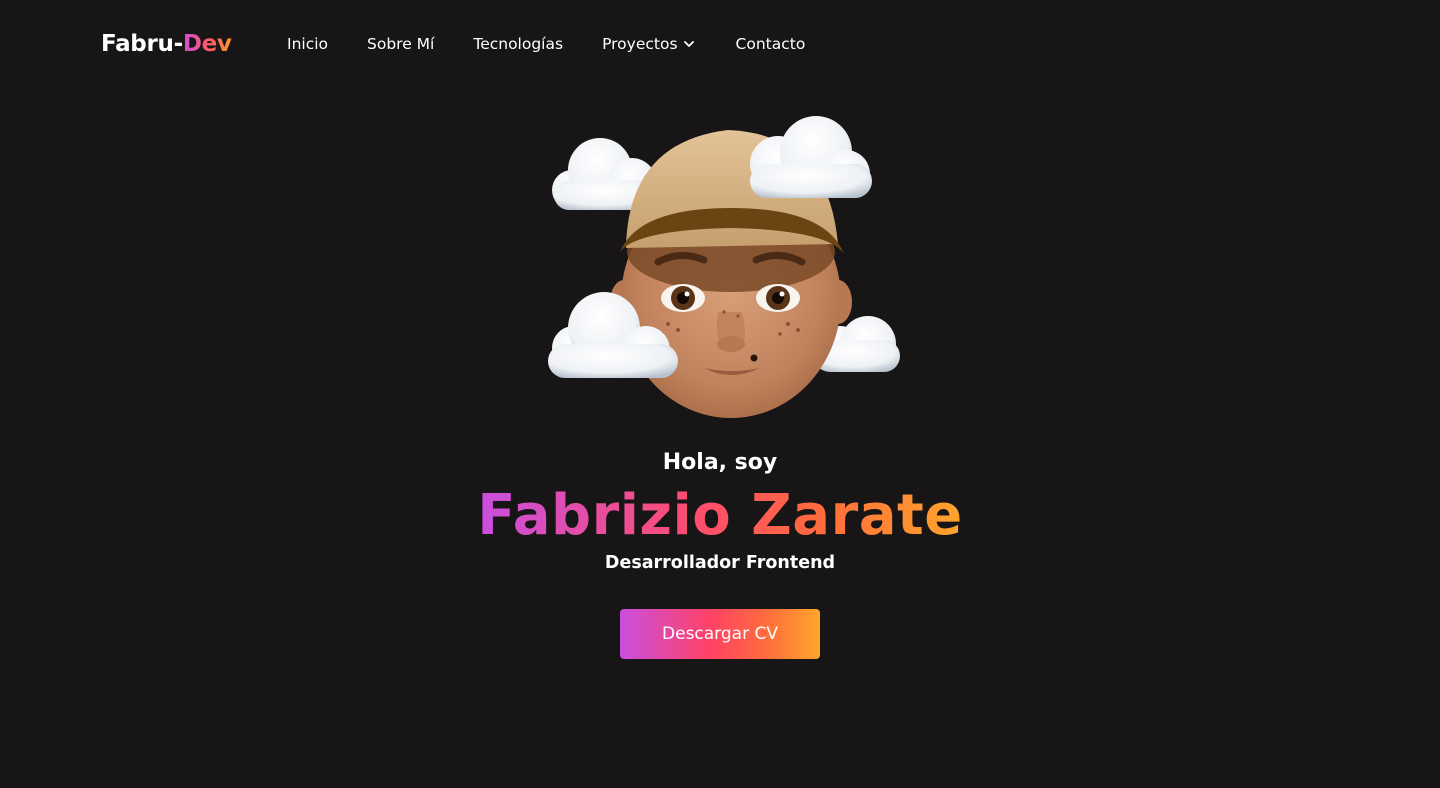  Describe the element at coordinates (688, 44) in the screenshot. I see `chevron-down-icon` at that location.